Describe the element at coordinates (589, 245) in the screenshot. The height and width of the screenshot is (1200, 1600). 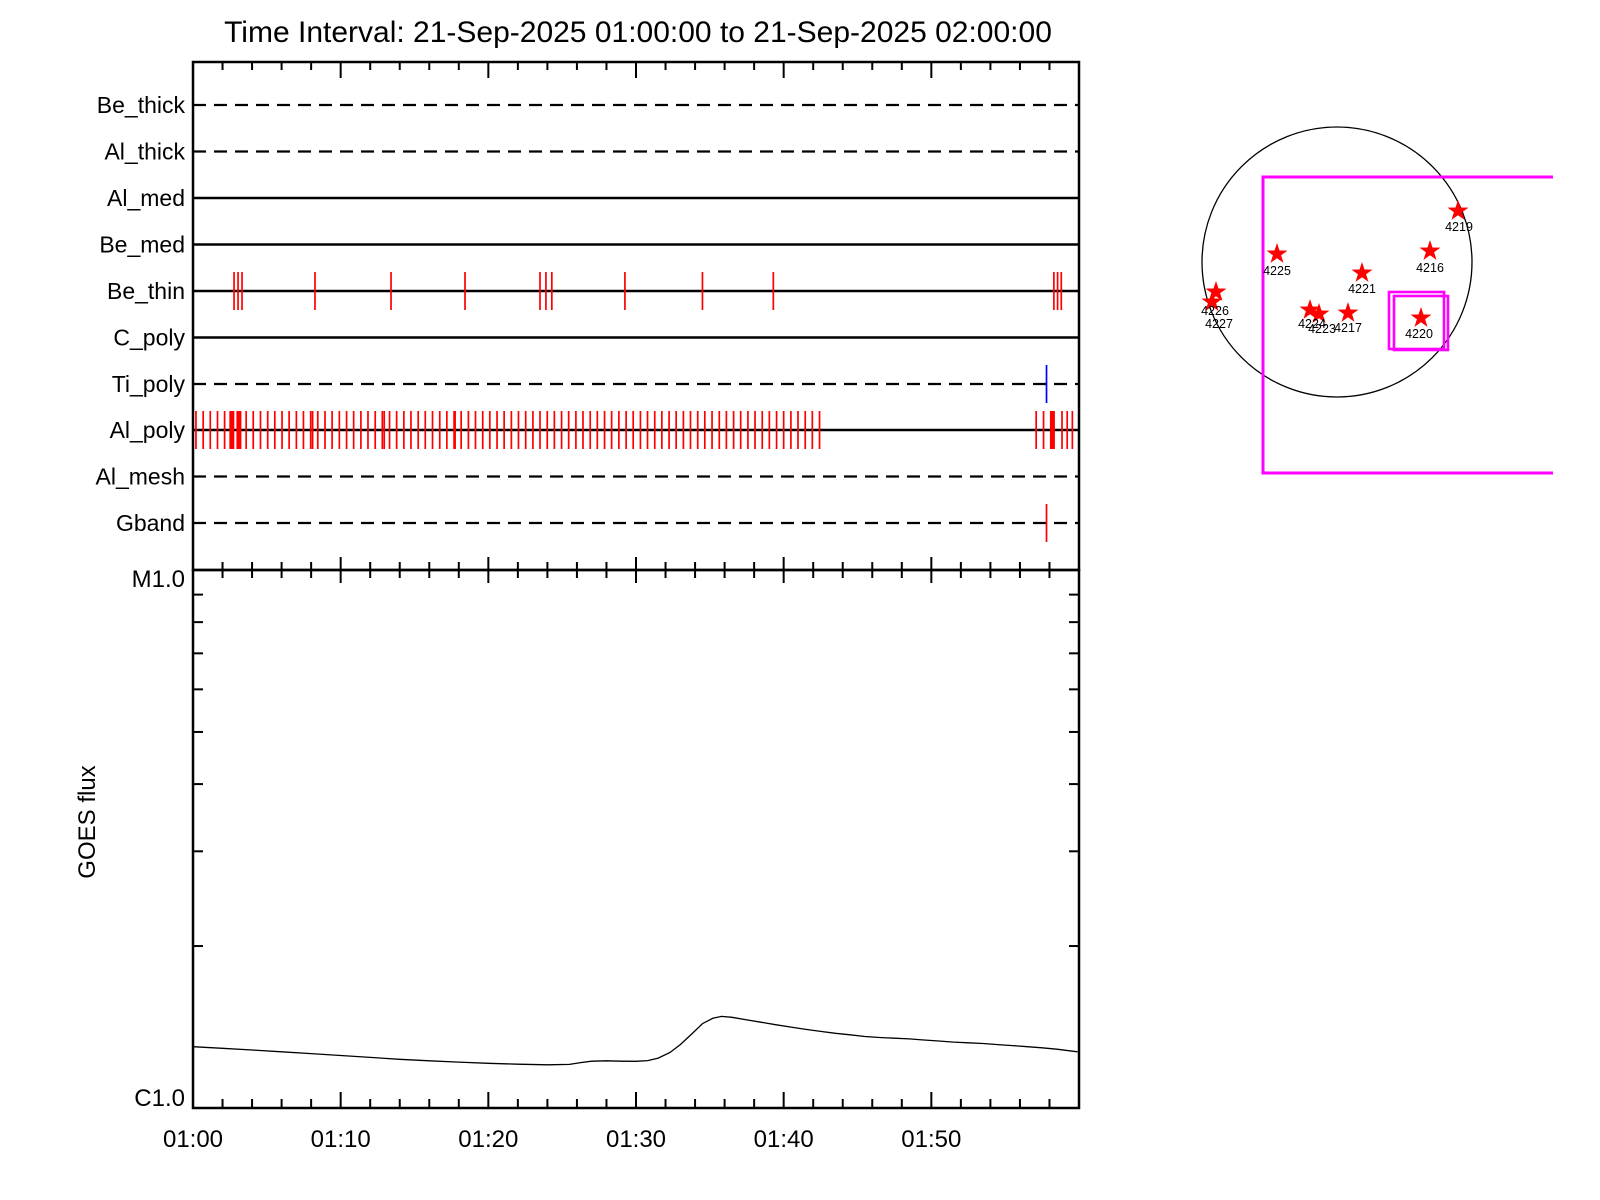
I see `filter-row-Be_med: Be_med` at that location.